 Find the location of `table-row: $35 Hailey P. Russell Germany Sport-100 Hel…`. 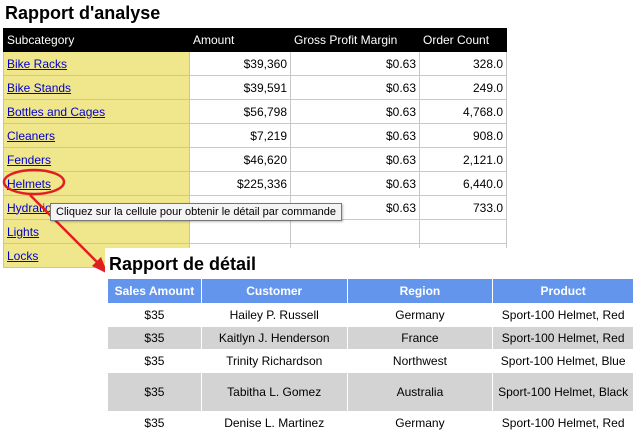

table-row: $35 Hailey P. Russell Germany Sport-100 Hel… is located at coordinates (370, 315).